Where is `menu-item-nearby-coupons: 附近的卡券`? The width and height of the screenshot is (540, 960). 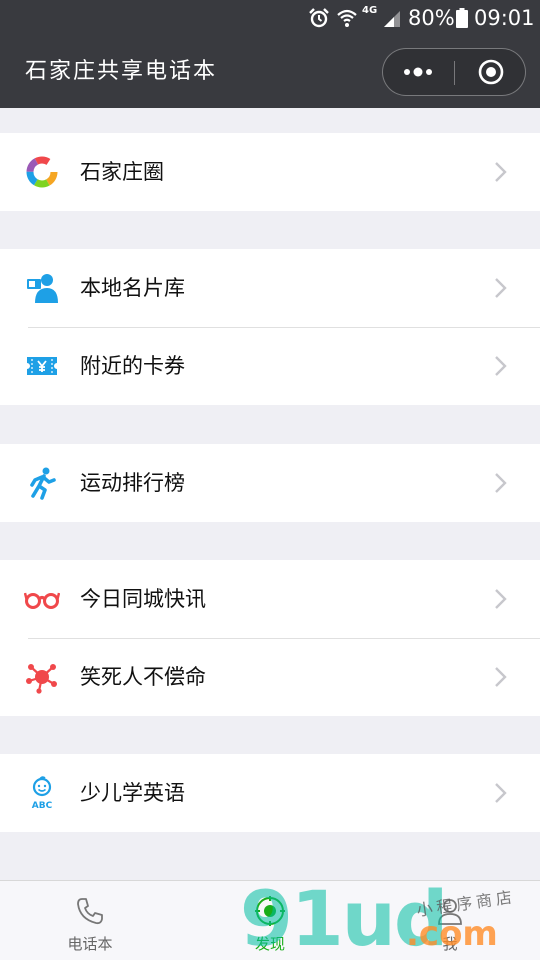
menu-item-nearby-coupons: 附近的卡券 is located at coordinates (270, 366).